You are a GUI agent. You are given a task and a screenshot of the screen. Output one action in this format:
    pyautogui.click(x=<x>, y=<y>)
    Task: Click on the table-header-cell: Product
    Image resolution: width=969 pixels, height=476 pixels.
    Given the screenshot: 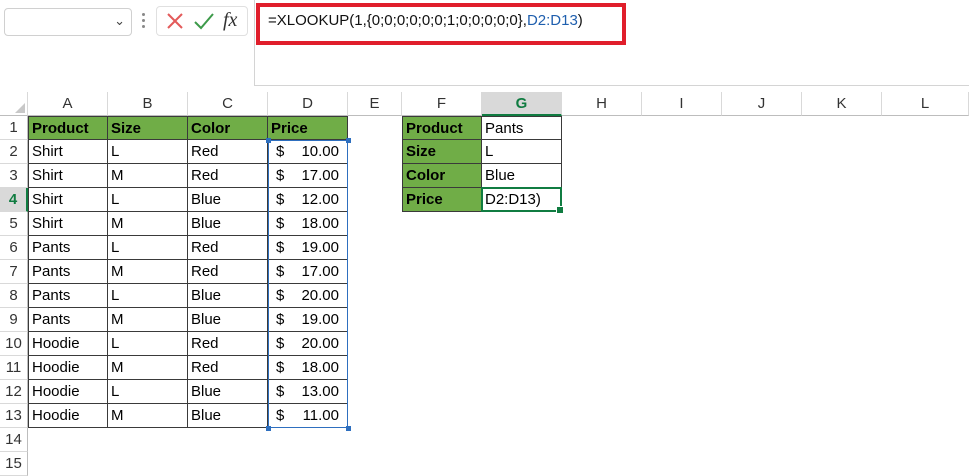 What is the action you would take?
    pyautogui.click(x=68, y=128)
    